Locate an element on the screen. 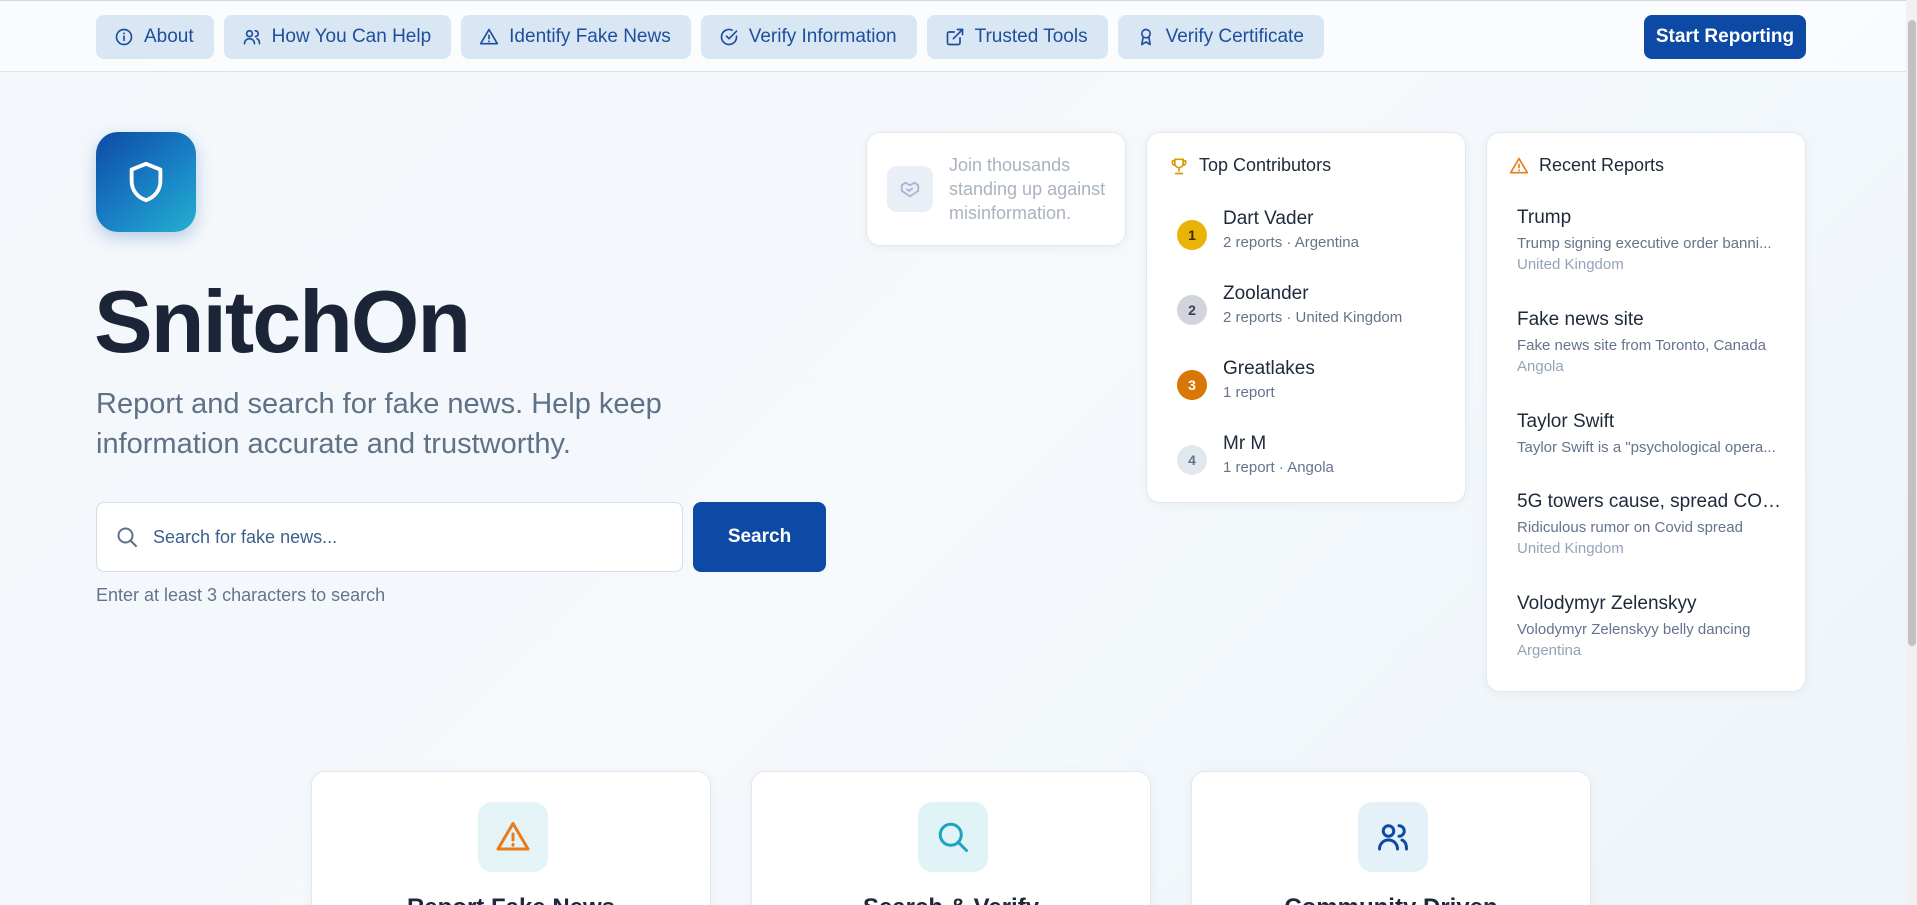 Image resolution: width=1917 pixels, height=905 pixels. contributor-row: 1 Dart Vader 2 reports · Argentina is located at coordinates (1312, 238).